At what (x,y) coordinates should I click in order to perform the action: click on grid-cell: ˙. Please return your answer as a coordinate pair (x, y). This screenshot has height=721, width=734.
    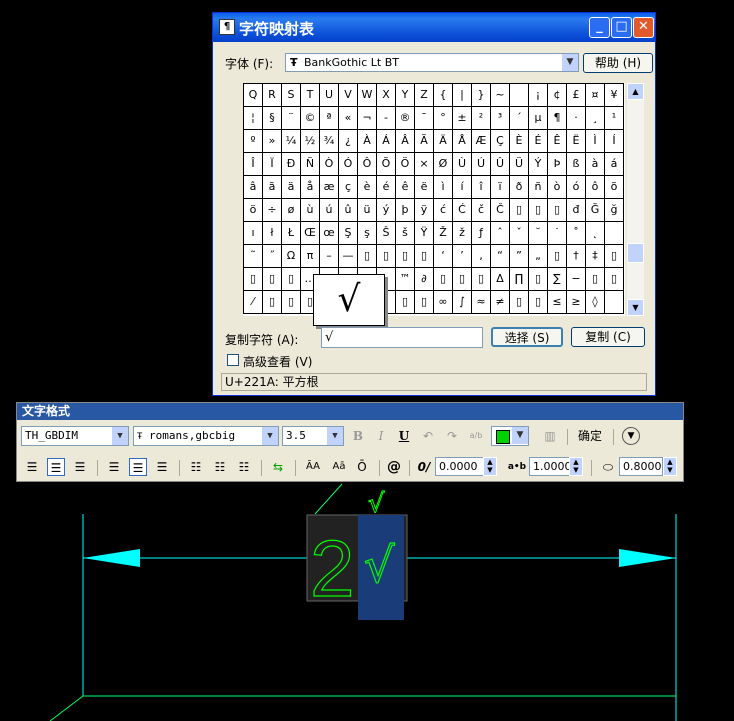
    Looking at the image, I should click on (557, 233).